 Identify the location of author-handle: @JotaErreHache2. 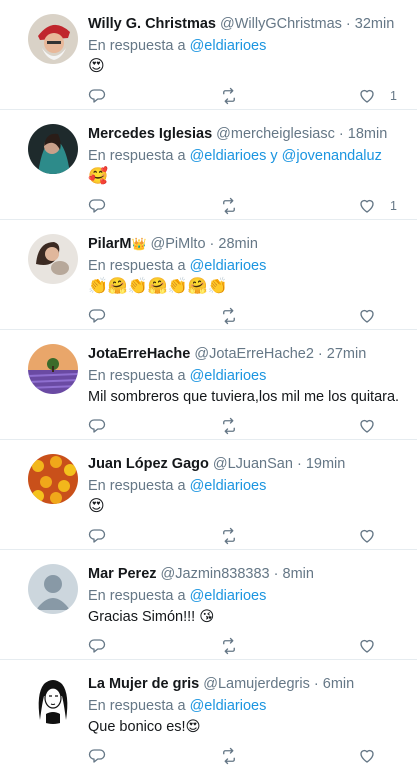
(254, 354).